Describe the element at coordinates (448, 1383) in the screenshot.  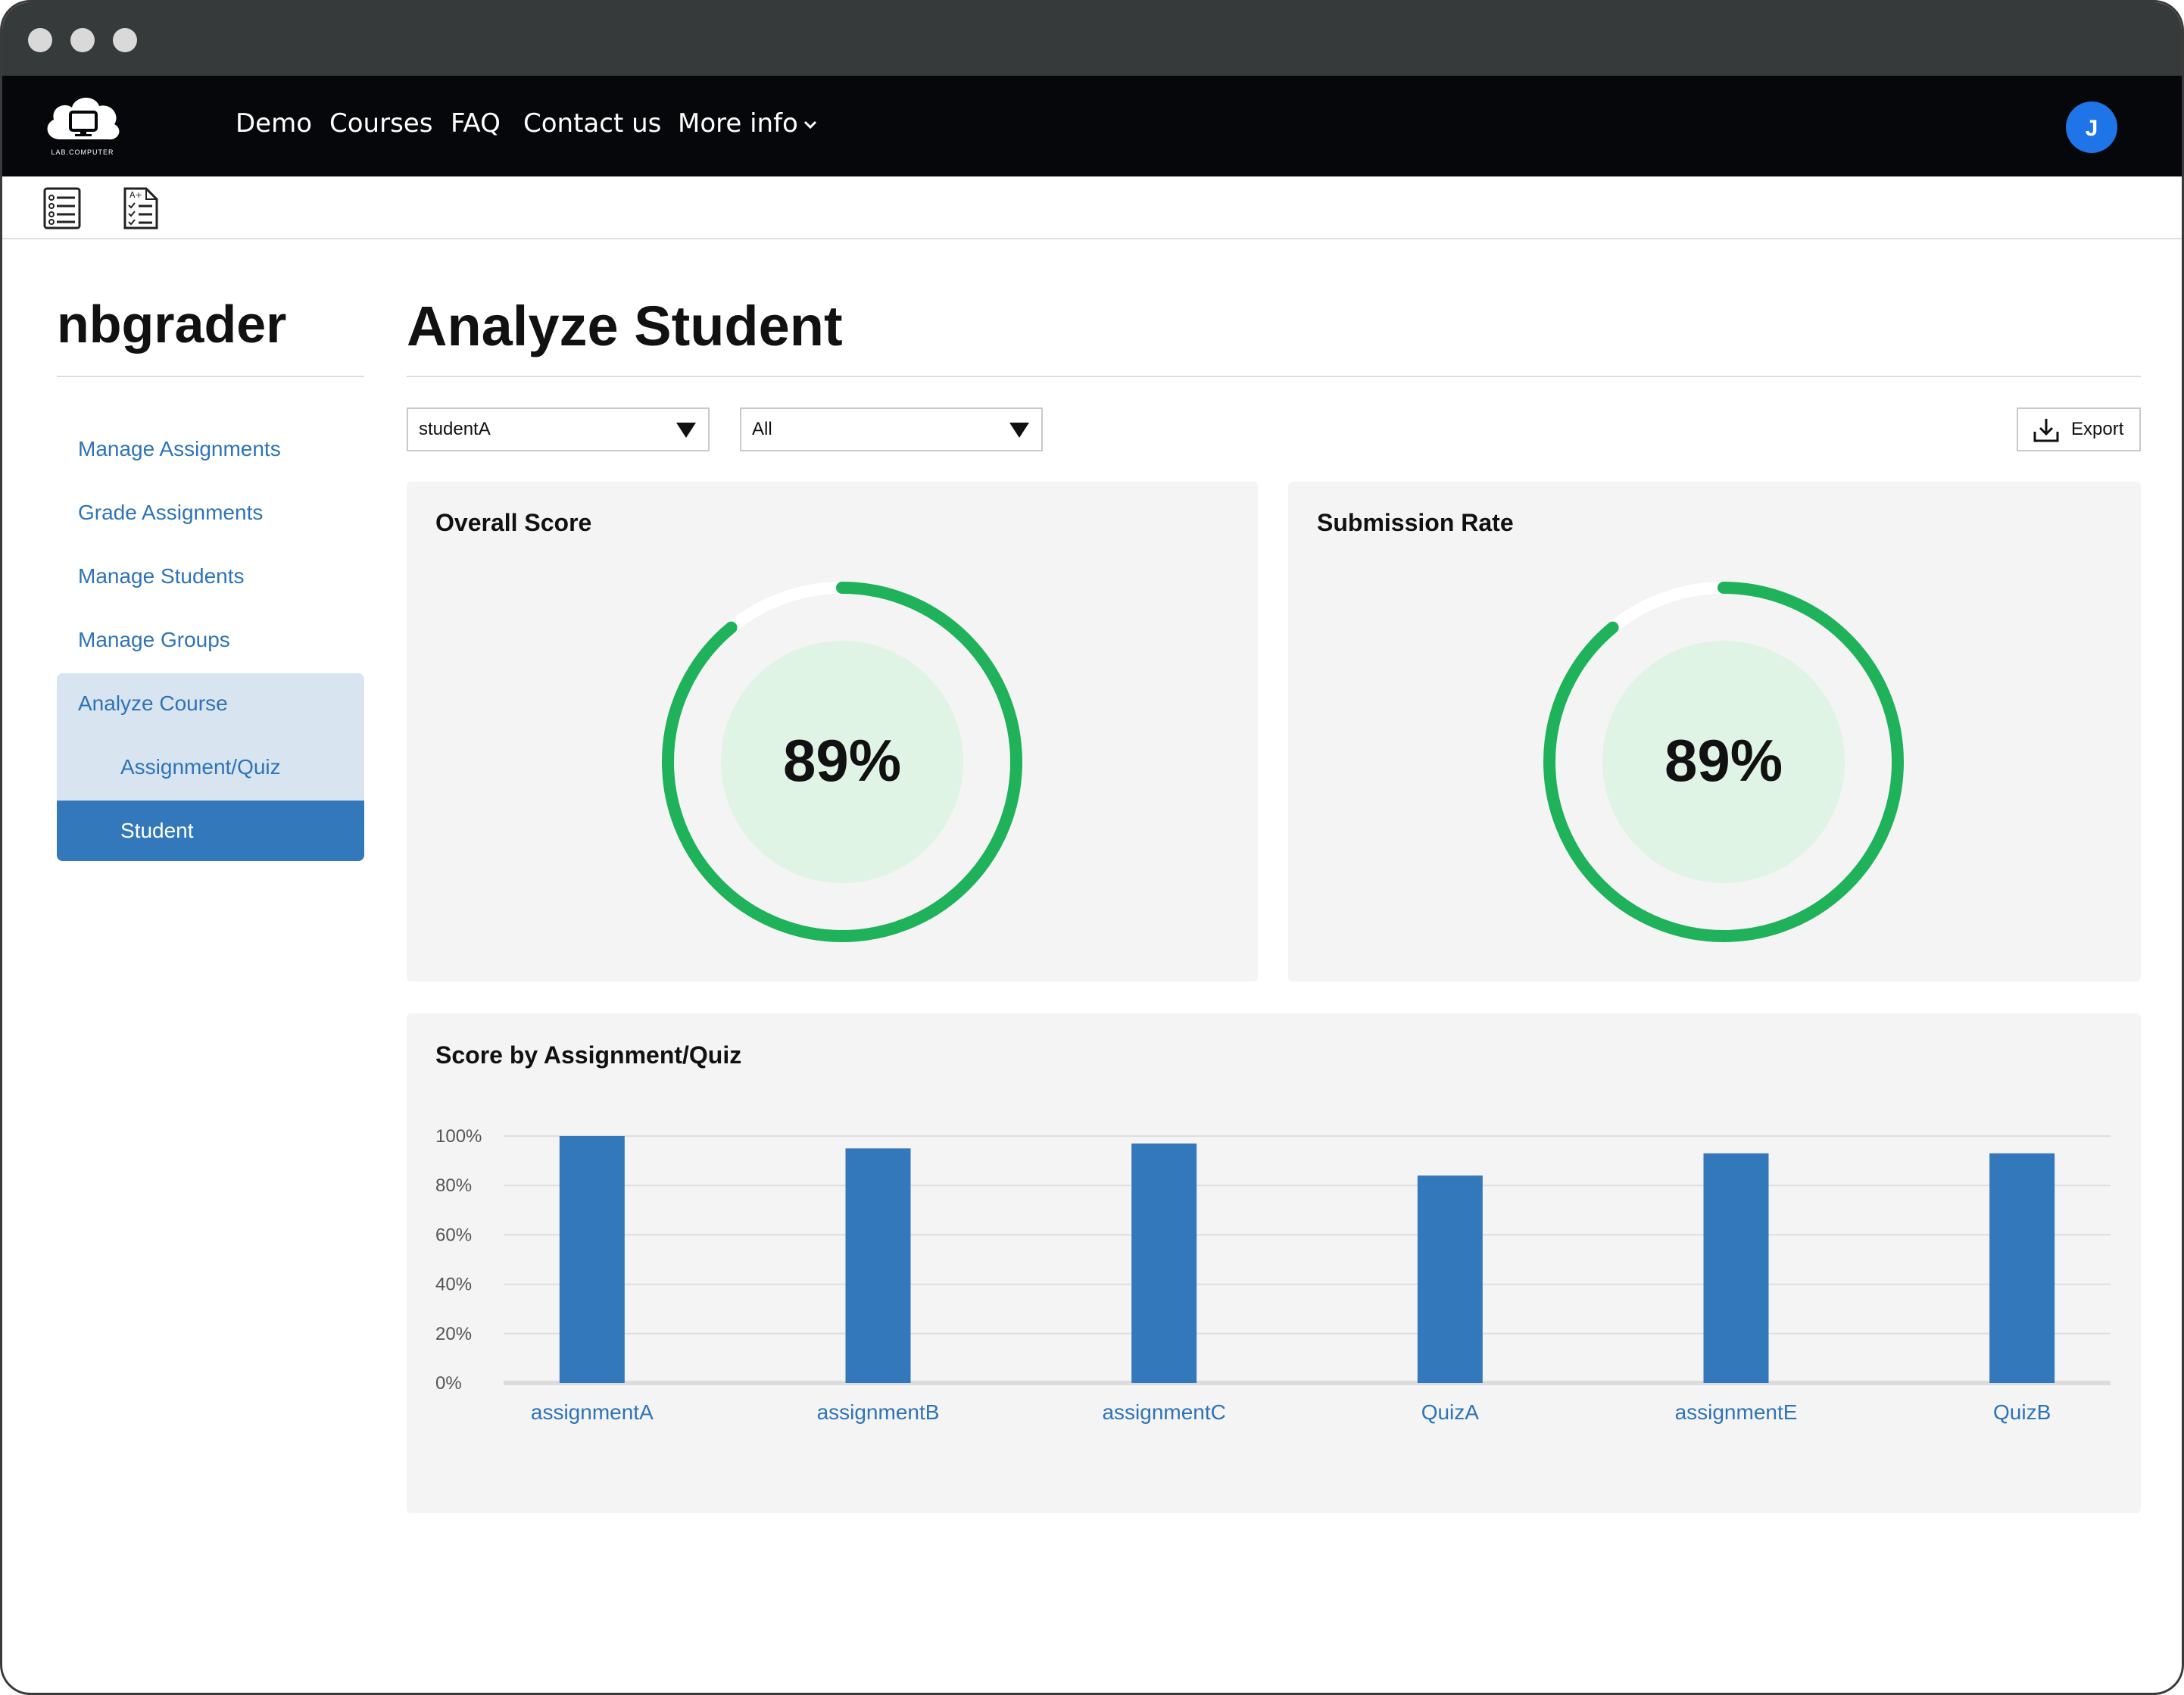
I see `y-tick-label: 0%` at that location.